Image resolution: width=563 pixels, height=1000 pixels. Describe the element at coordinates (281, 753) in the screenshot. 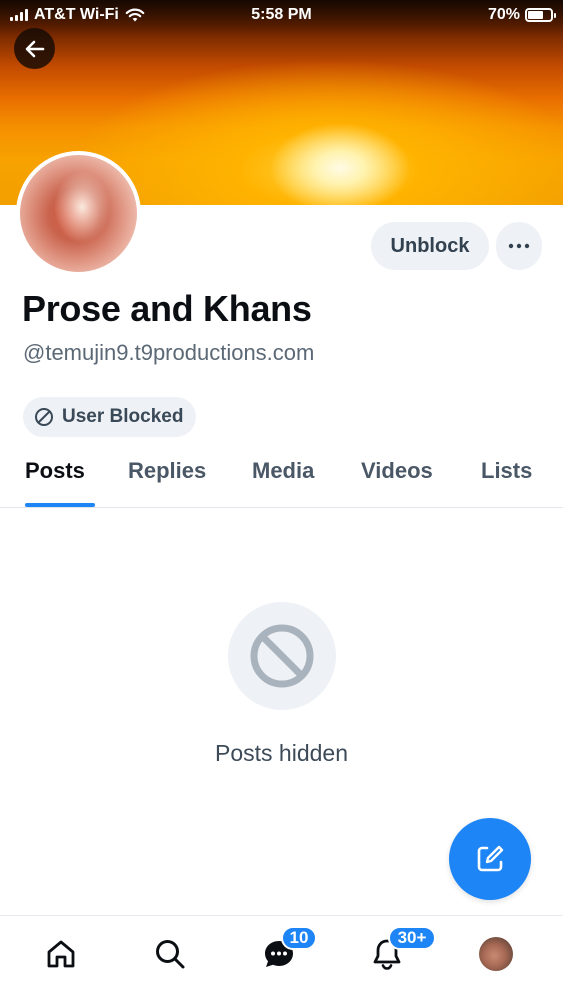

I see `empty-state-message: Posts hidden` at that location.